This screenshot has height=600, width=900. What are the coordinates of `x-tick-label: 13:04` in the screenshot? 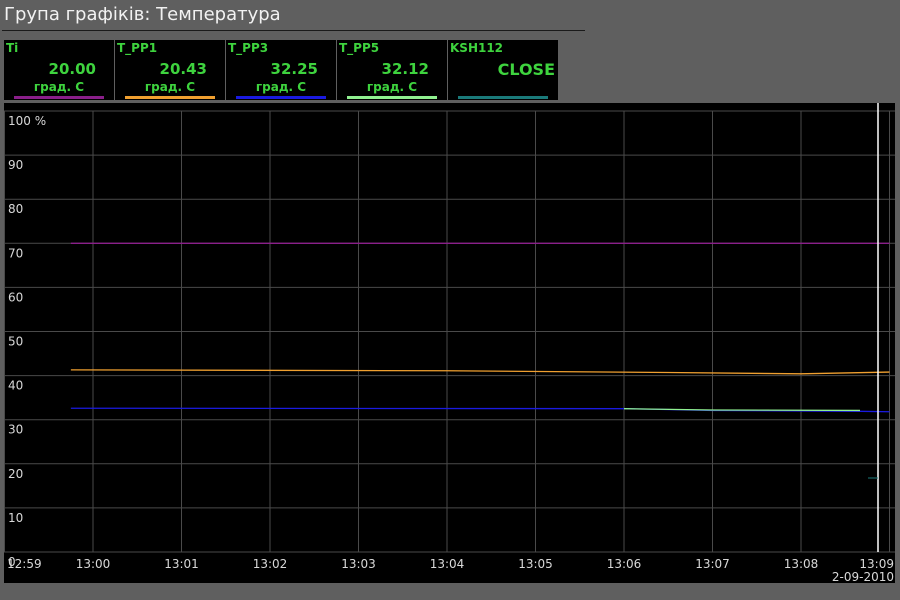 It's located at (447, 564).